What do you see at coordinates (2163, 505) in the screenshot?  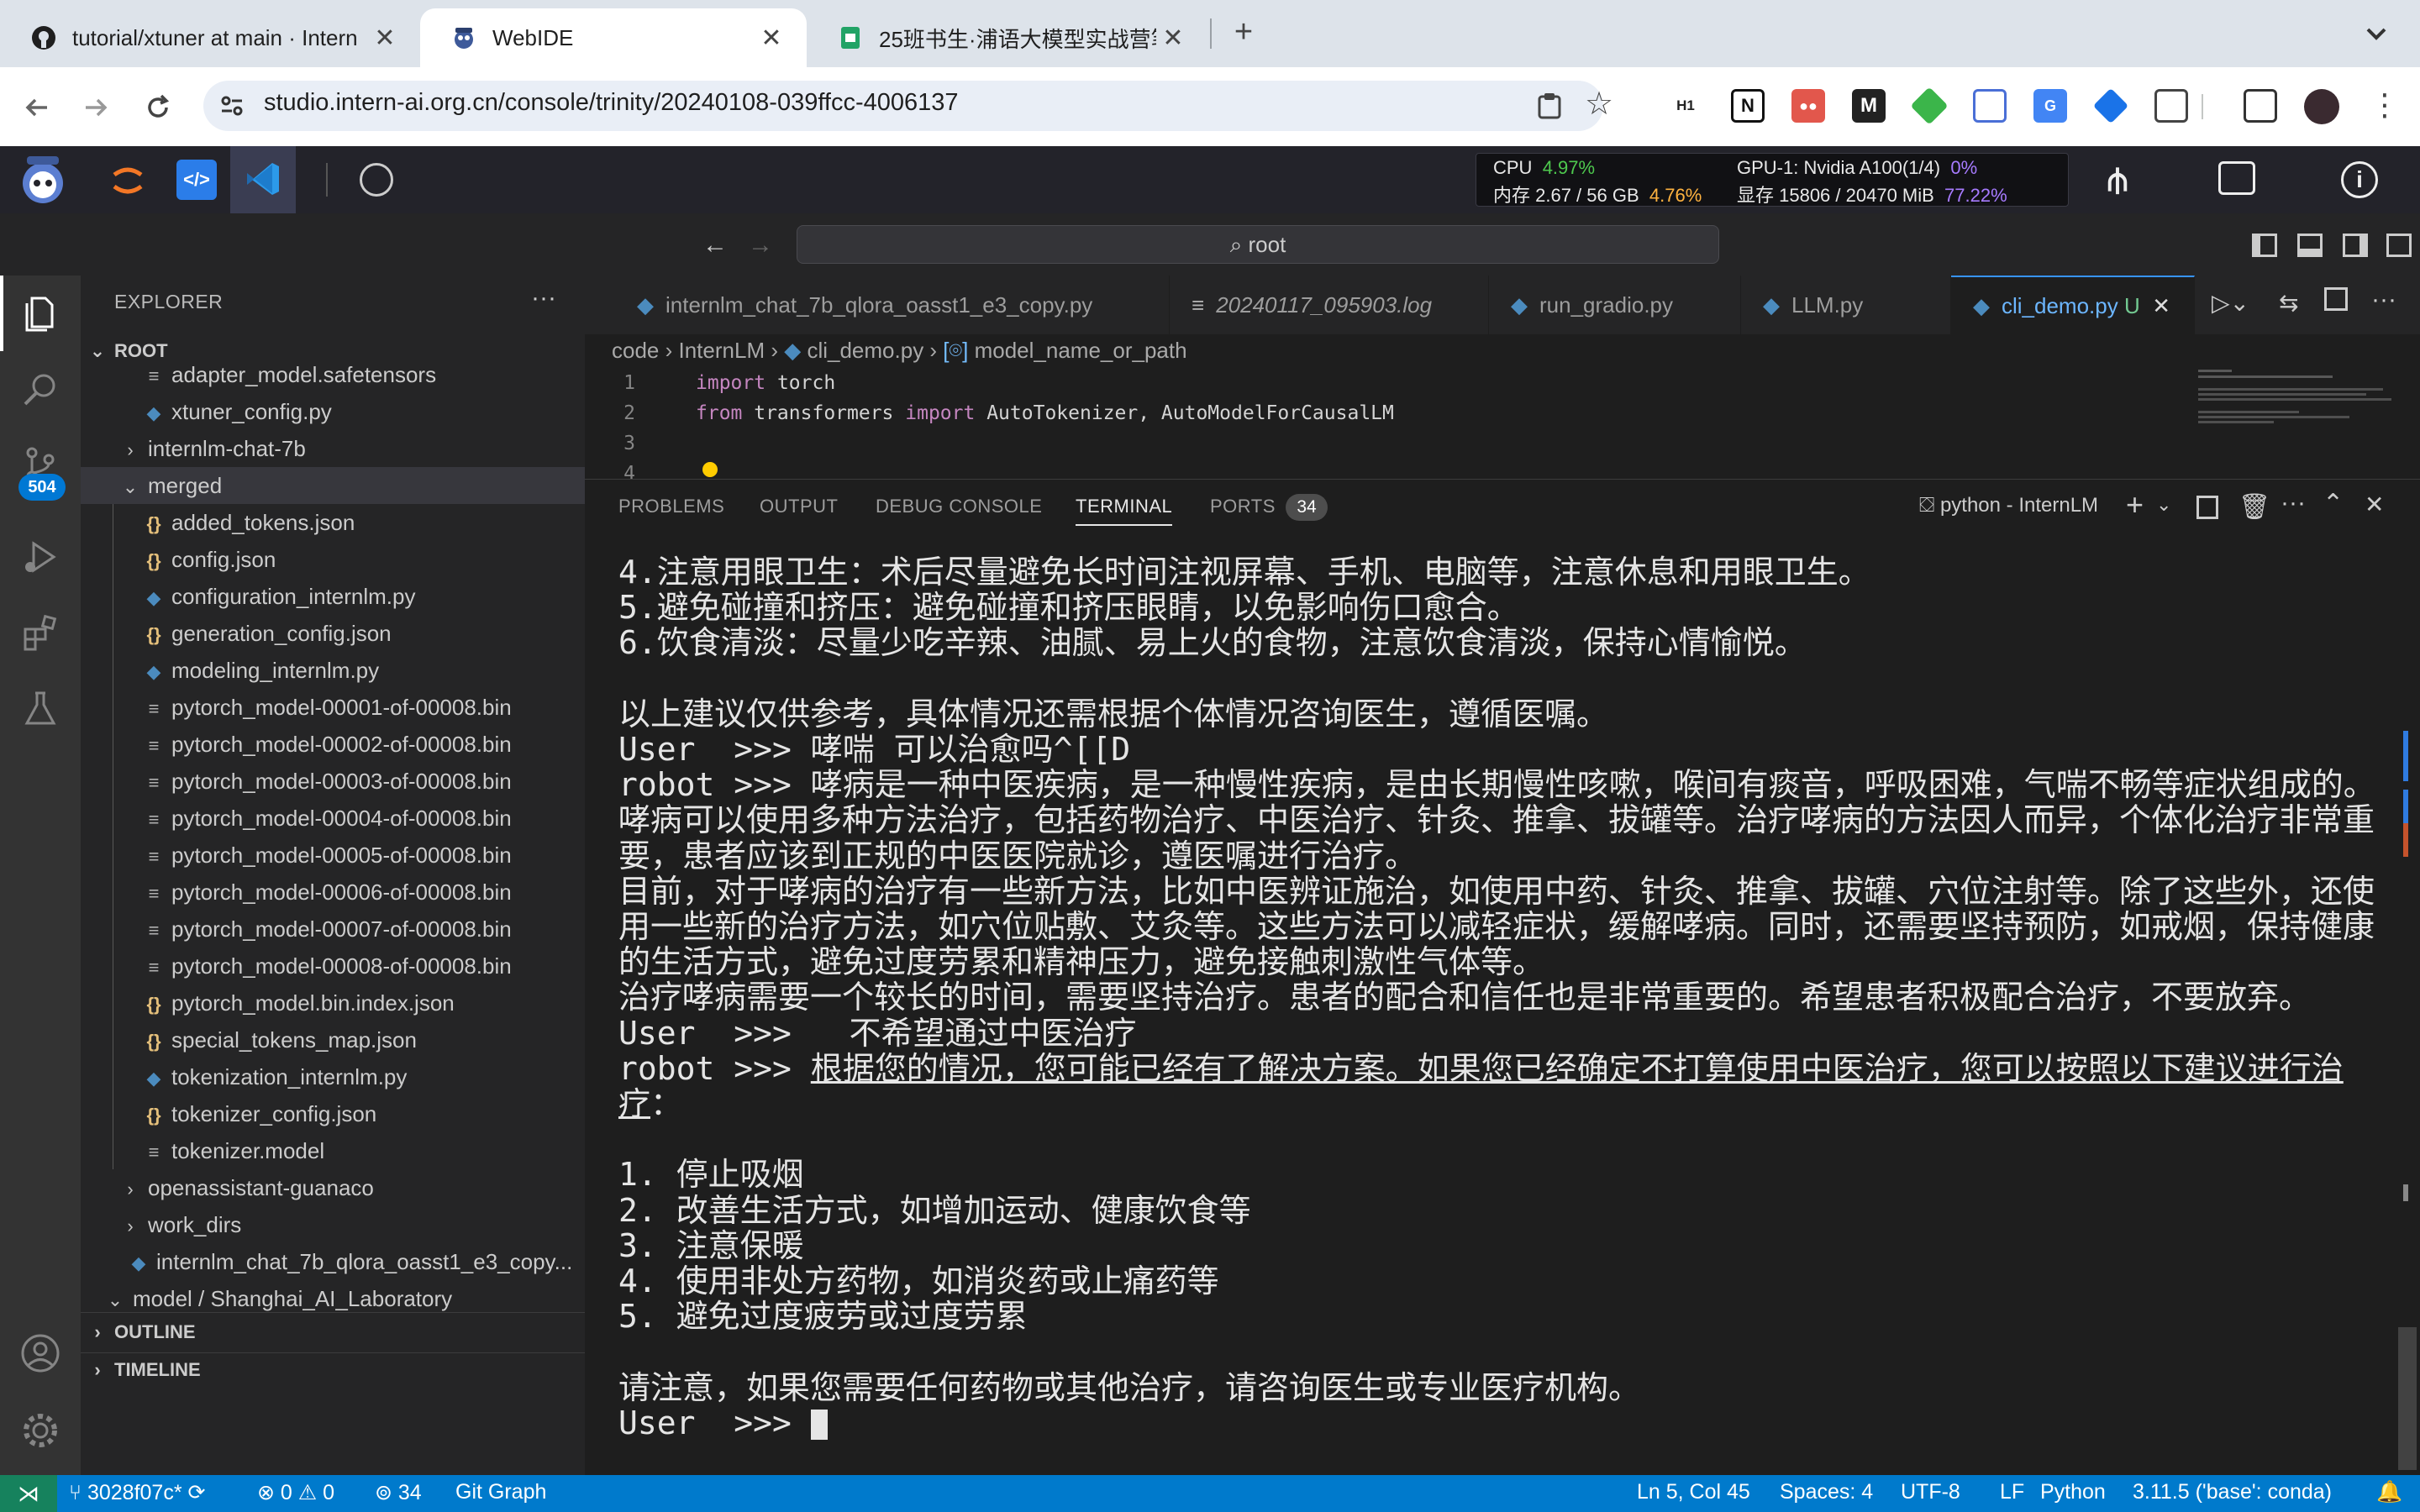 I see `chevron-down-icon: ⌄` at bounding box center [2163, 505].